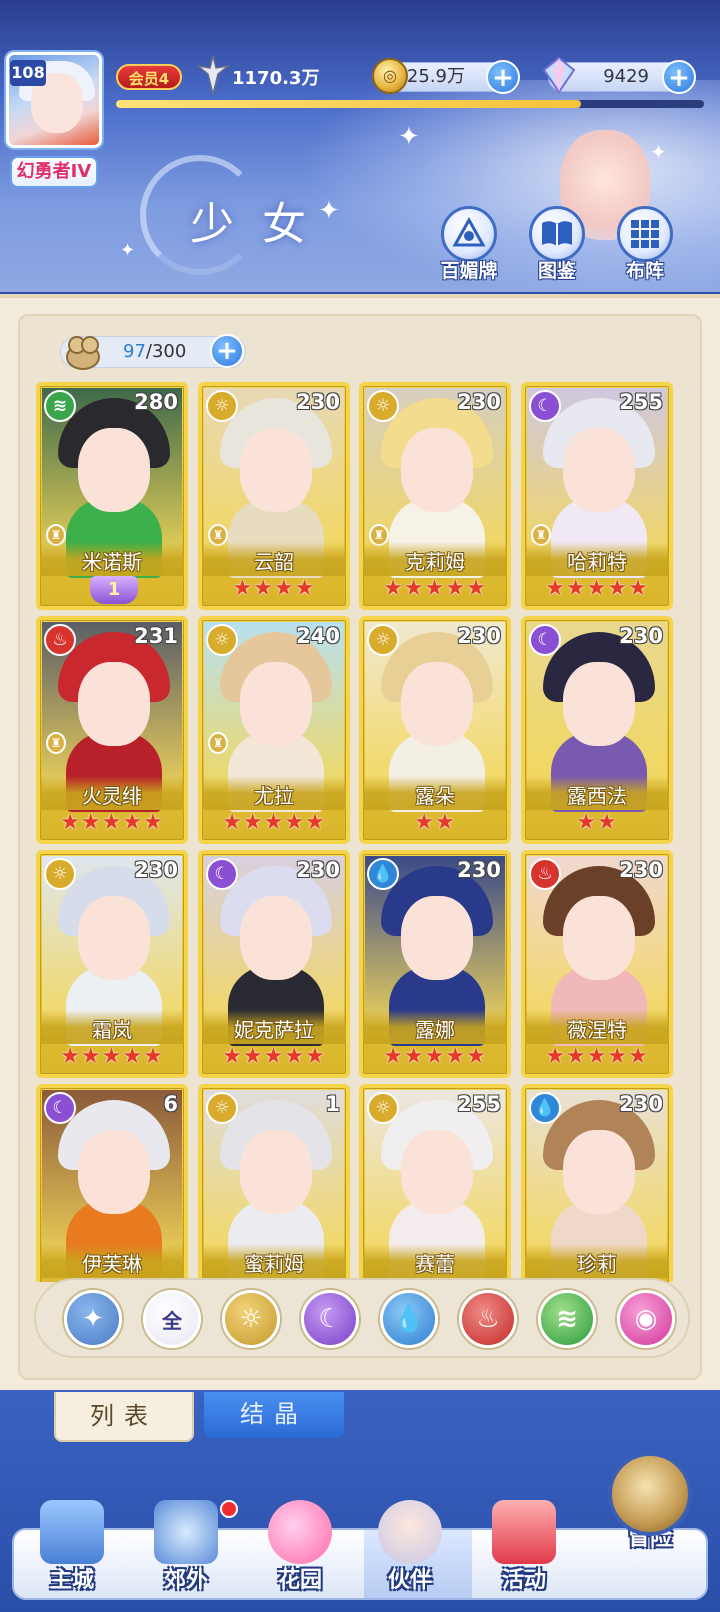 The image size is (720, 1612). What do you see at coordinates (597, 730) in the screenshot?
I see `character-card: ☾ 230 露西法 ★★` at bounding box center [597, 730].